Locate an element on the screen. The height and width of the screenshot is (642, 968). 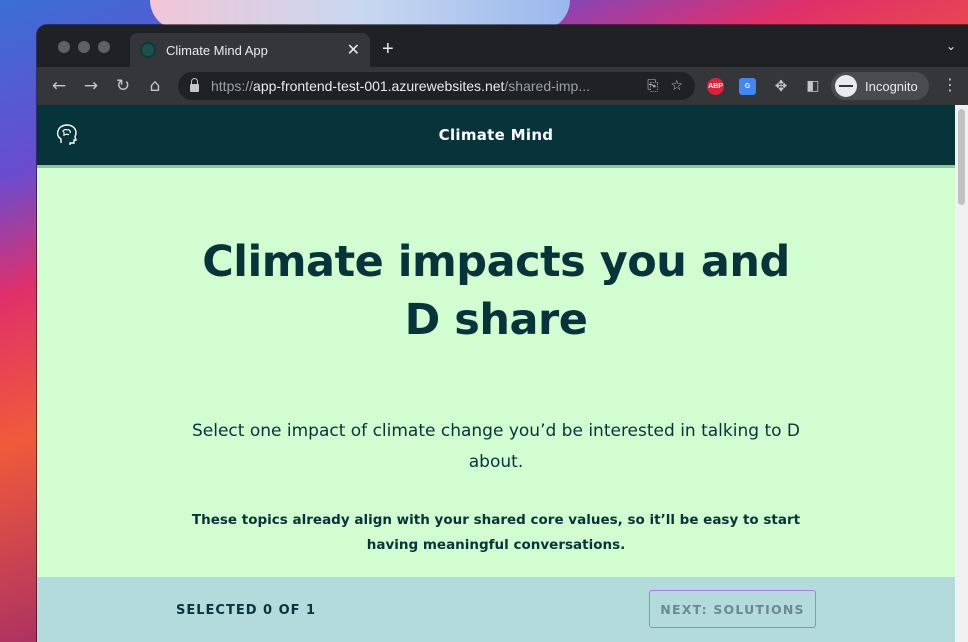
extensions-puzzle-icon: ✥ is located at coordinates (781, 86).